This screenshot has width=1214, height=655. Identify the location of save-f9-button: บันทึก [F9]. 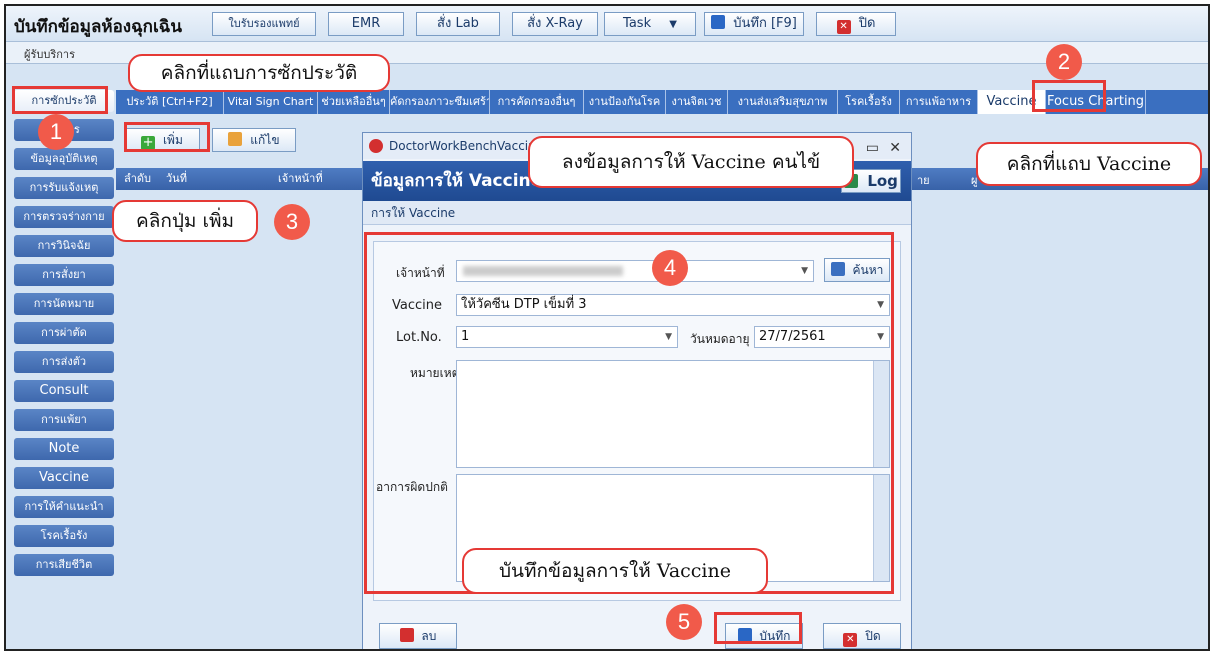
(754, 24).